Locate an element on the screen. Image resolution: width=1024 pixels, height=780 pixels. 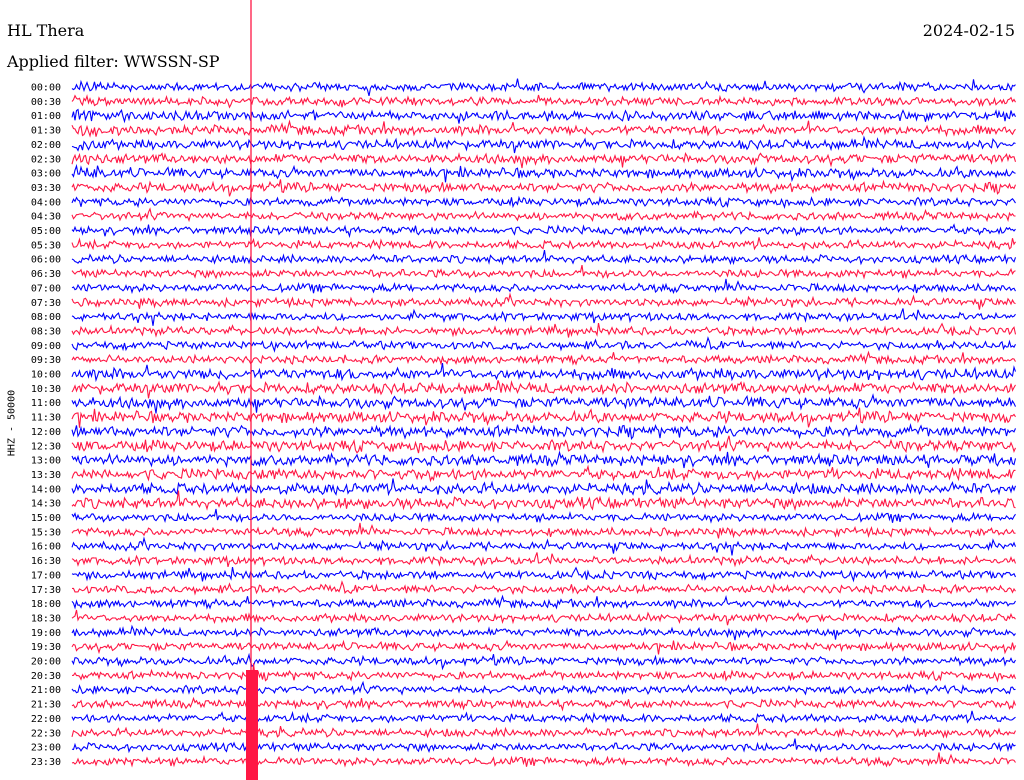
time-label: 05:00 is located at coordinates (46, 231).